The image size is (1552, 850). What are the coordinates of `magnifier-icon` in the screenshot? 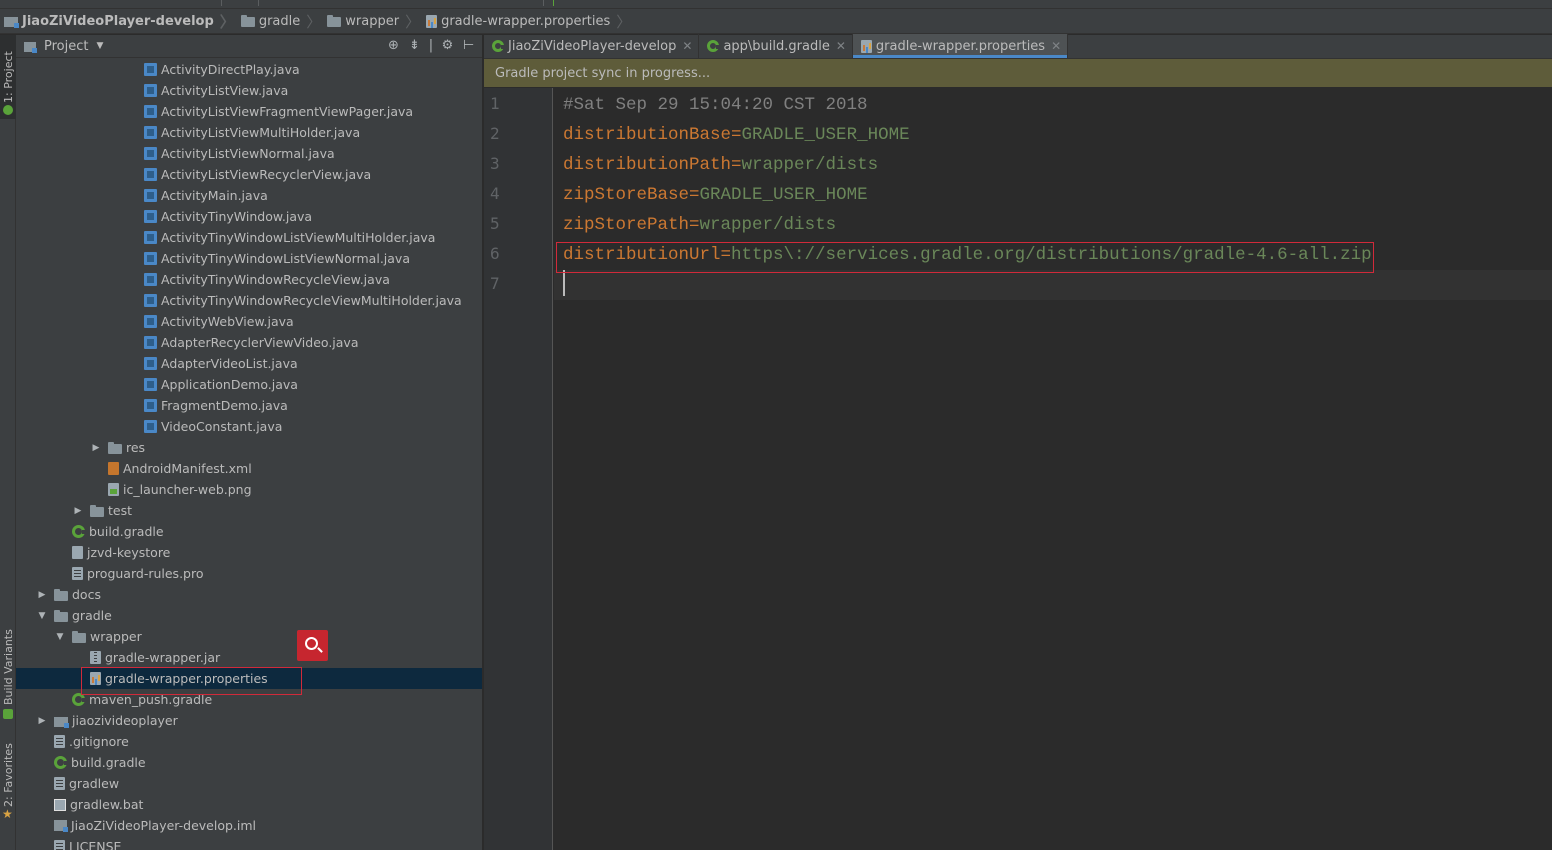 It's located at (312, 645).